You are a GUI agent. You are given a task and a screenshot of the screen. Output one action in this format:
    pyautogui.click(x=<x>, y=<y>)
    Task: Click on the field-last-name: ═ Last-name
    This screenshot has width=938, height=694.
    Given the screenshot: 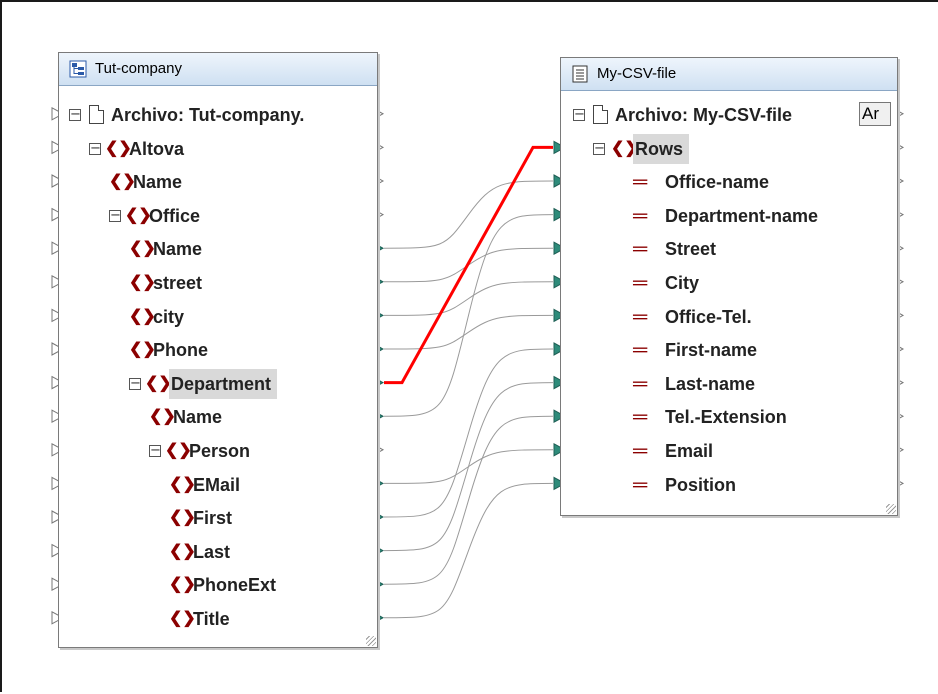 What is the action you would take?
    pyautogui.click(x=729, y=384)
    